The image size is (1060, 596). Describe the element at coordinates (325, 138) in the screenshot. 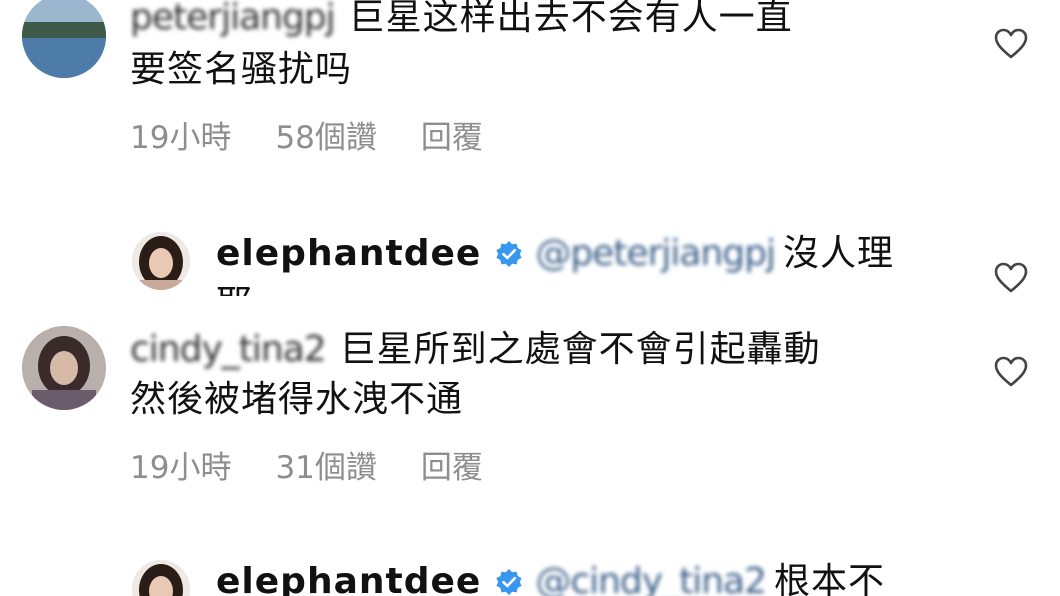

I see `likes-count: 58個讚` at that location.